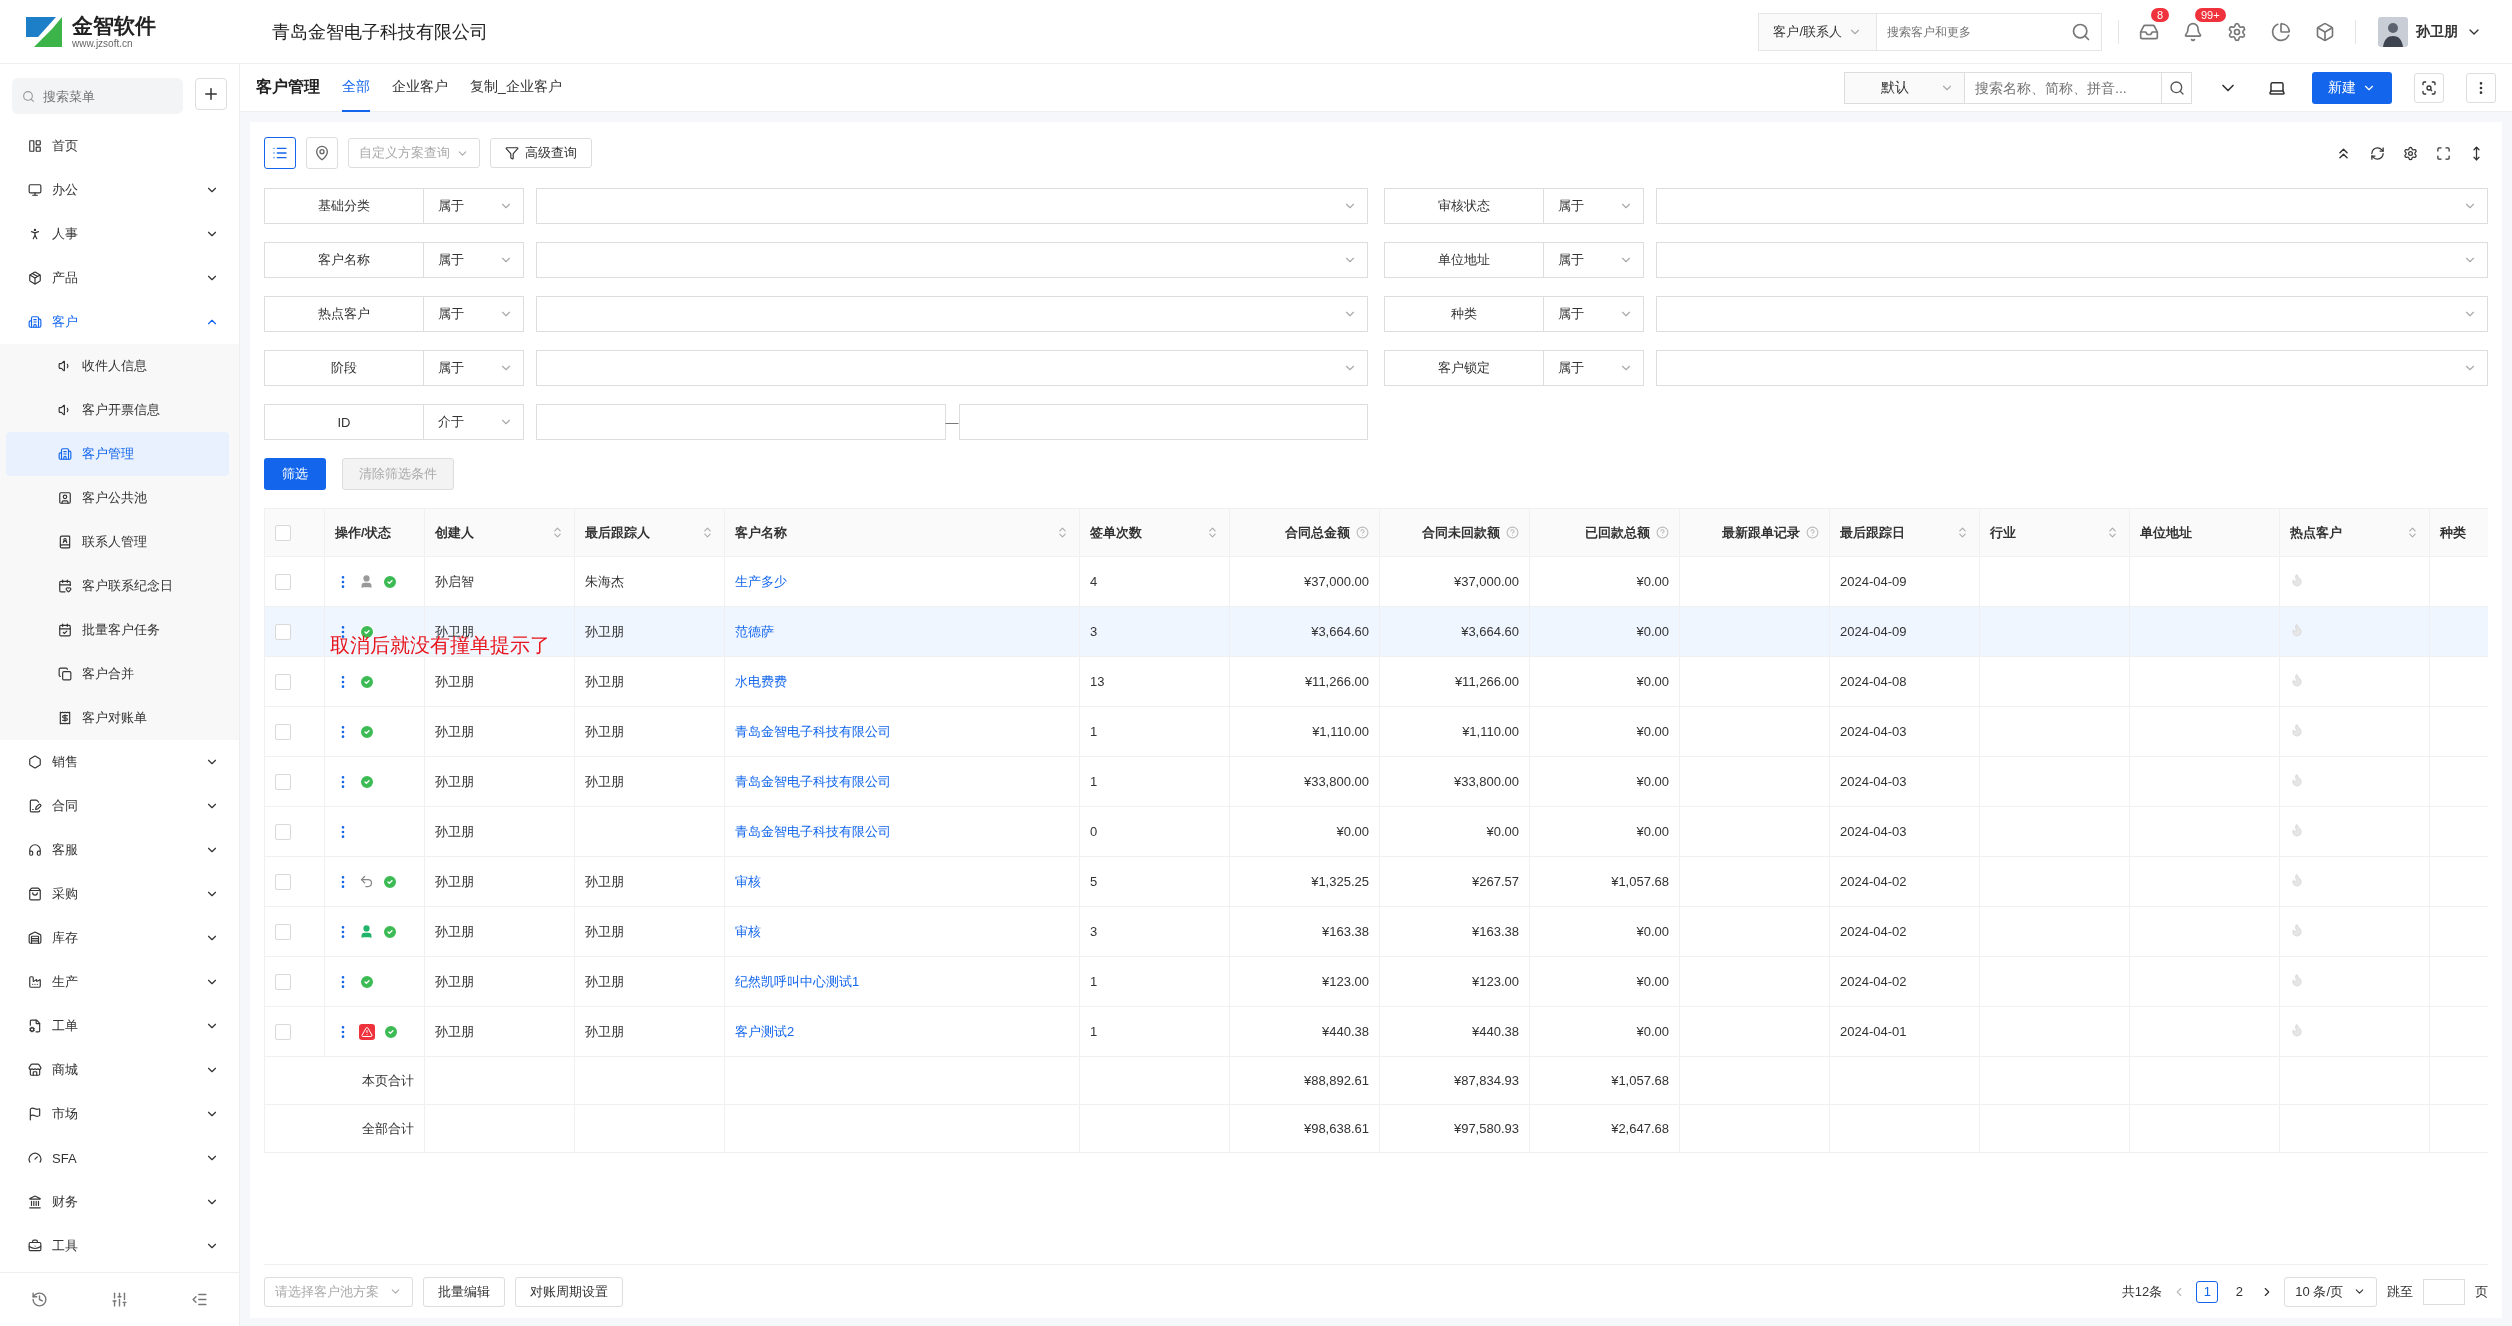  Describe the element at coordinates (1376, 781) in the screenshot. I see `table-row: 孙卫朋 孙卫朋 青岛金智电子科技有限公司 1 ¥33,800.00 ¥33,800.00 ¥0.00 2024-04-03` at that location.